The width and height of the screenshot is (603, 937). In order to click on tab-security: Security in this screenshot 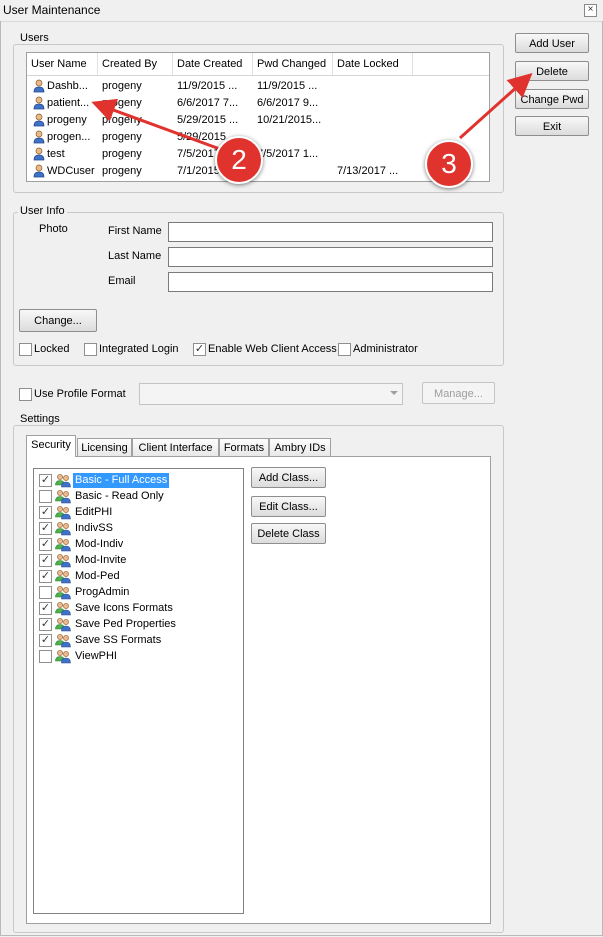, I will do `click(51, 446)`.